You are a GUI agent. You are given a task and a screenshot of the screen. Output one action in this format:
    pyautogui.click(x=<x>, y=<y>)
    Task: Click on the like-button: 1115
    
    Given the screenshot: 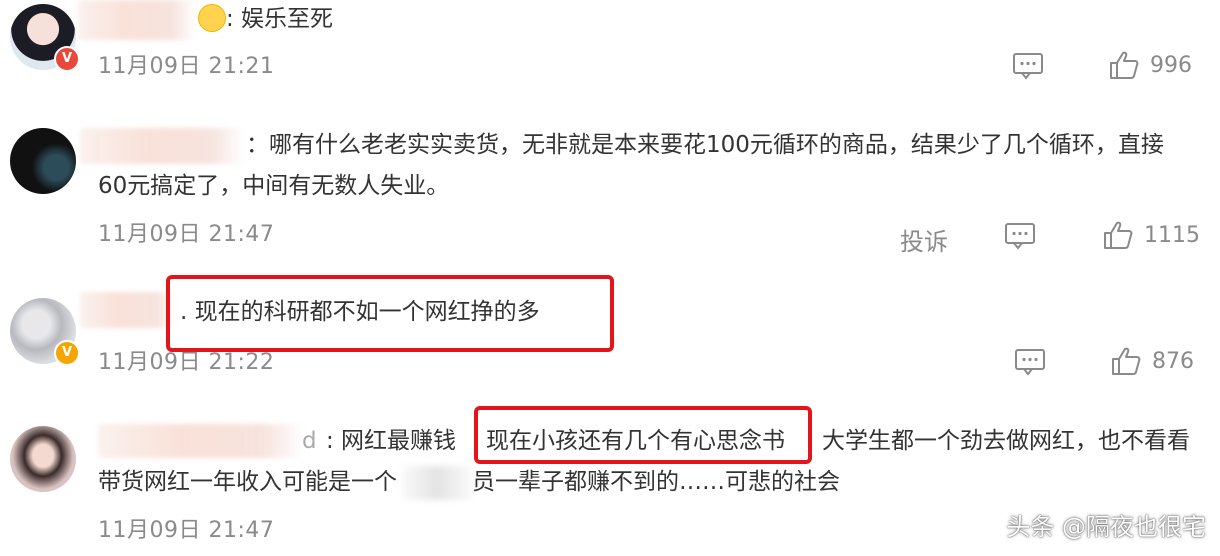 What is the action you would take?
    pyautogui.click(x=1151, y=235)
    